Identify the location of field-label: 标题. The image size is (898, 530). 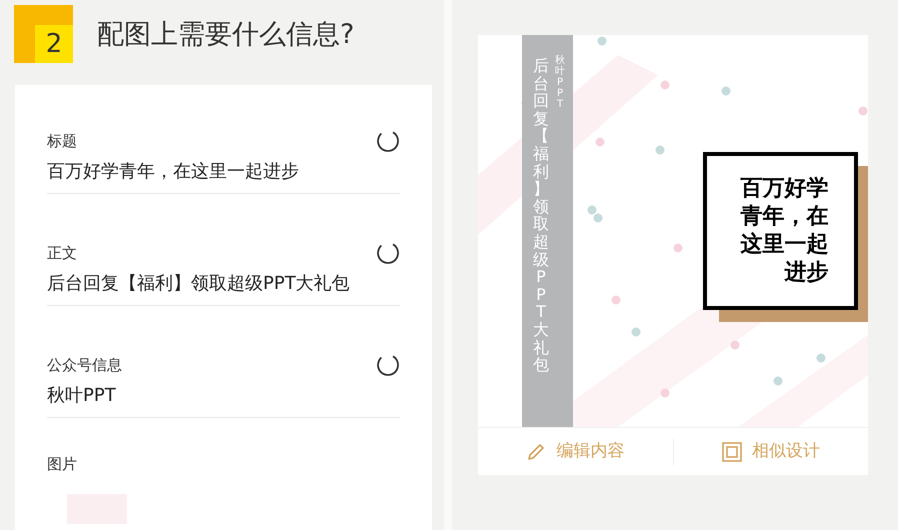
(62, 141).